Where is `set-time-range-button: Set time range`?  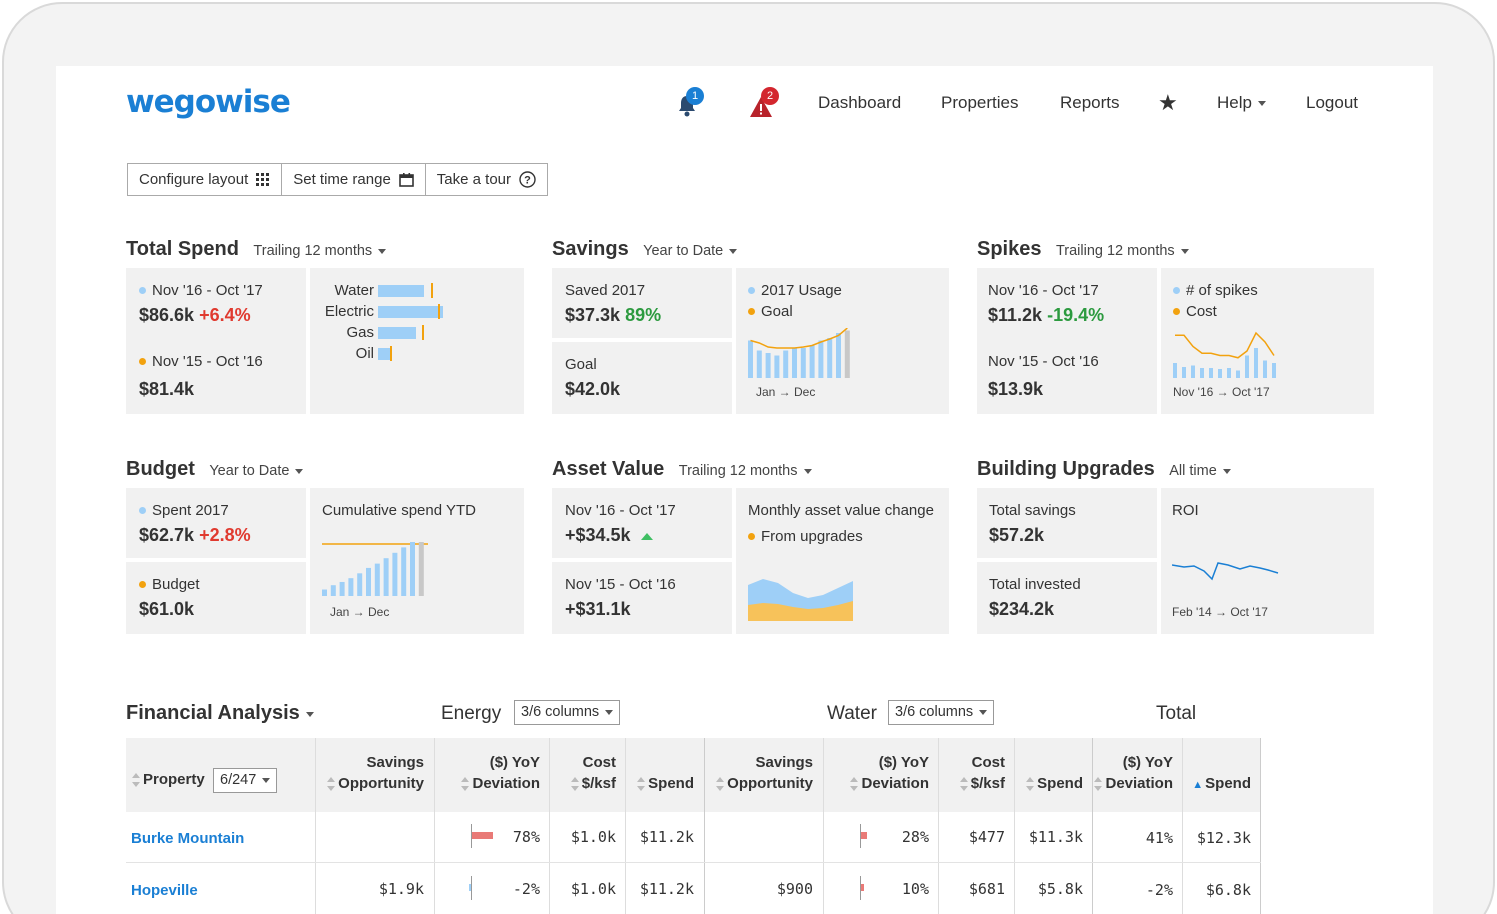 set-time-range-button: Set time range is located at coordinates (354, 179).